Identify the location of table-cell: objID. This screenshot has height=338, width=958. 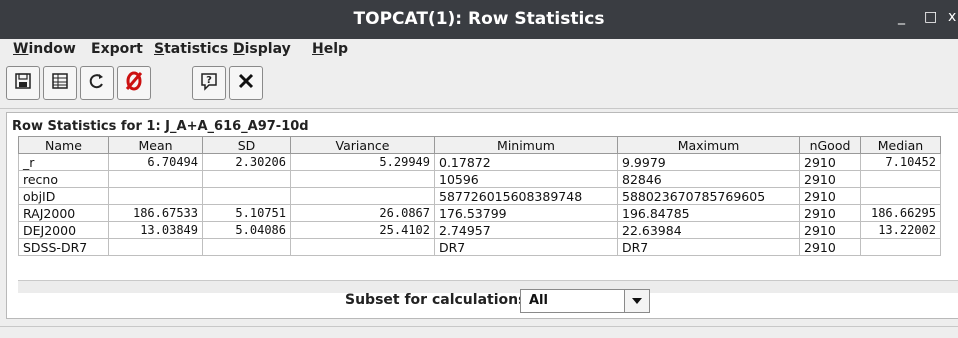
(63, 196).